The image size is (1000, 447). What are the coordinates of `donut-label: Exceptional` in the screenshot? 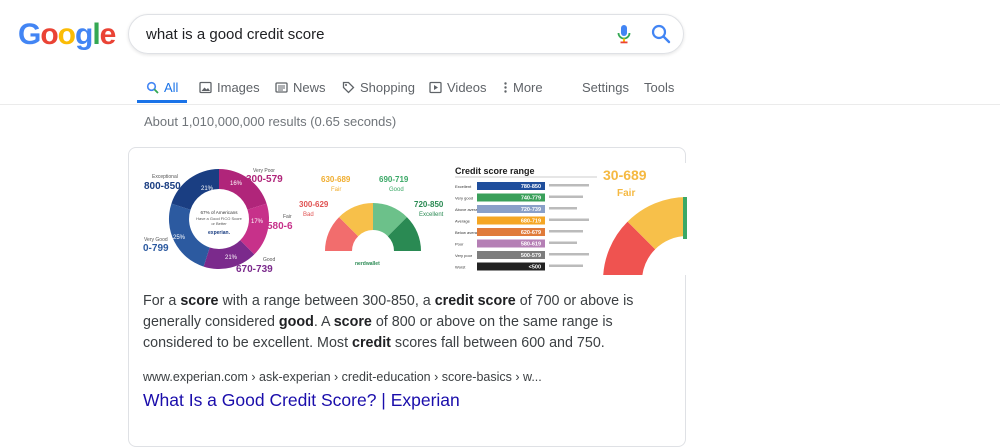 It's located at (165, 177).